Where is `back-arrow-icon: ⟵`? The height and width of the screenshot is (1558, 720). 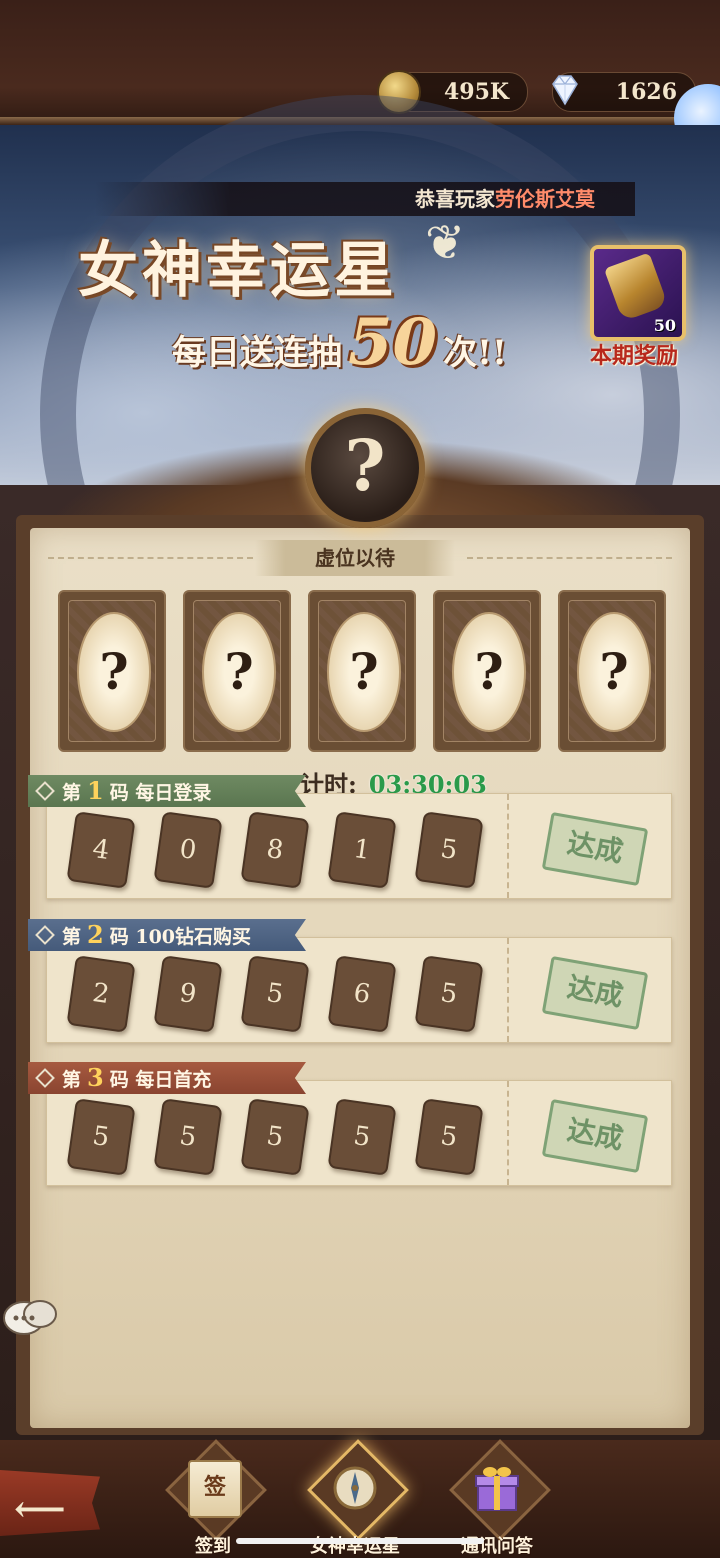 back-arrow-icon: ⟵ is located at coordinates (40, 1509).